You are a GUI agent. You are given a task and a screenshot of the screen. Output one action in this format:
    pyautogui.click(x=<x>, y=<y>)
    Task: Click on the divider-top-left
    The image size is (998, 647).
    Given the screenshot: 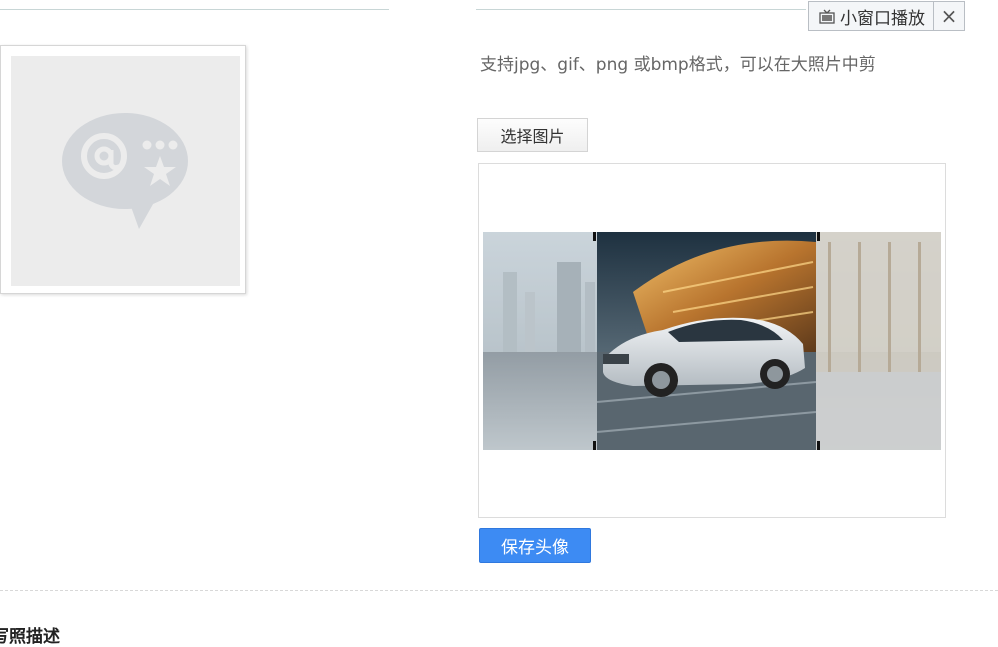 What is the action you would take?
    pyautogui.click(x=194, y=9)
    